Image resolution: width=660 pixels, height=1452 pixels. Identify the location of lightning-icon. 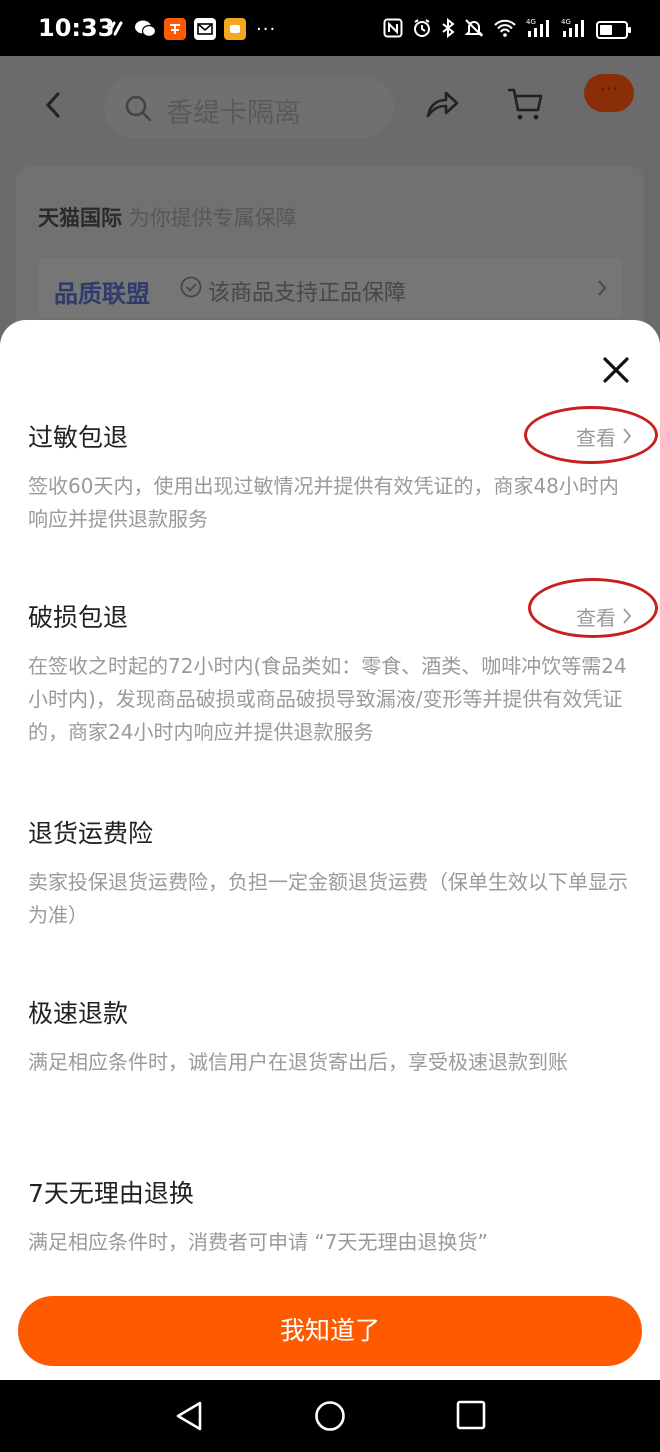
(115, 29).